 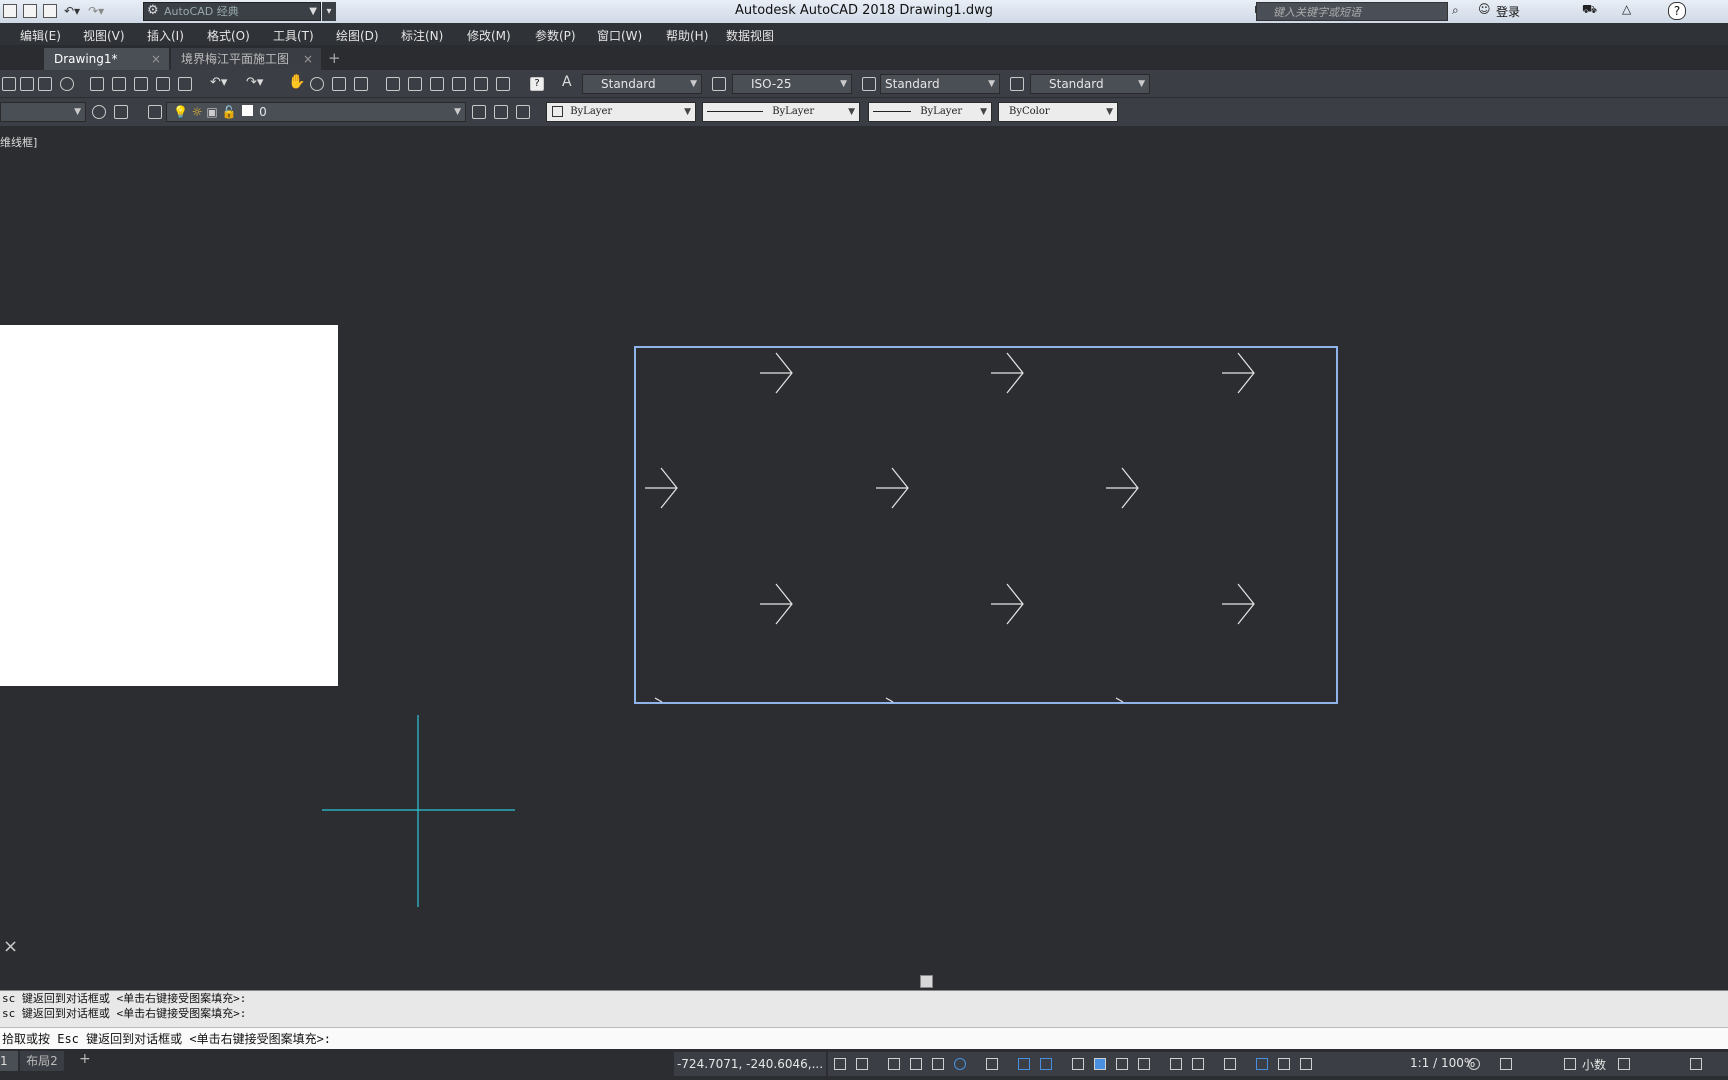 I want to click on publish-icon, so click(x=67, y=84).